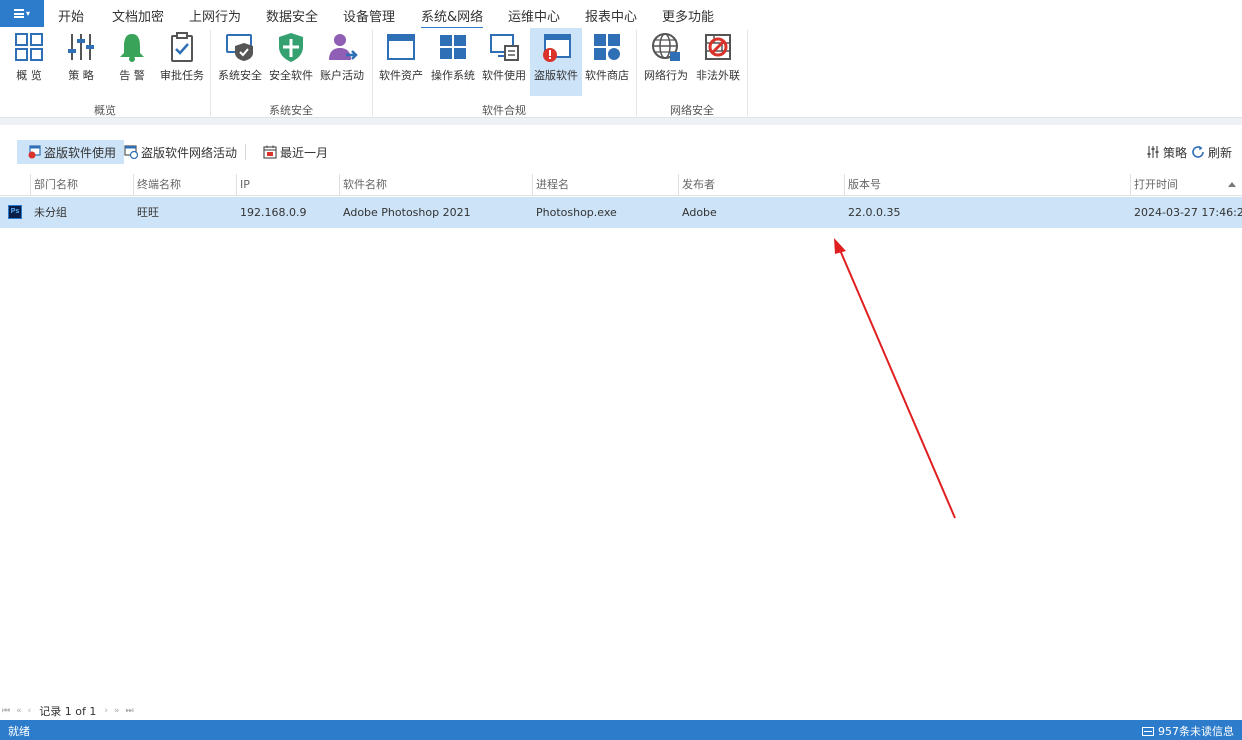  I want to click on previous-page-icon: ‹, so click(30, 711).